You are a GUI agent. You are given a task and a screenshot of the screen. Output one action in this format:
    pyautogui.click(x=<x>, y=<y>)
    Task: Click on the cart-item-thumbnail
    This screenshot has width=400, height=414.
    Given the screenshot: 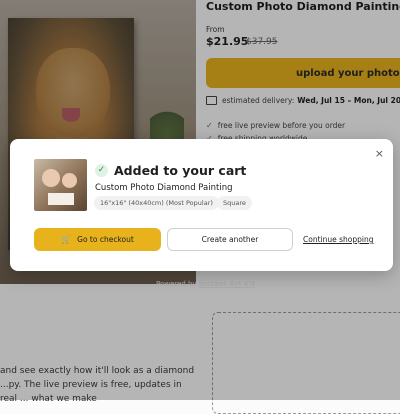 What is the action you would take?
    pyautogui.click(x=60, y=185)
    